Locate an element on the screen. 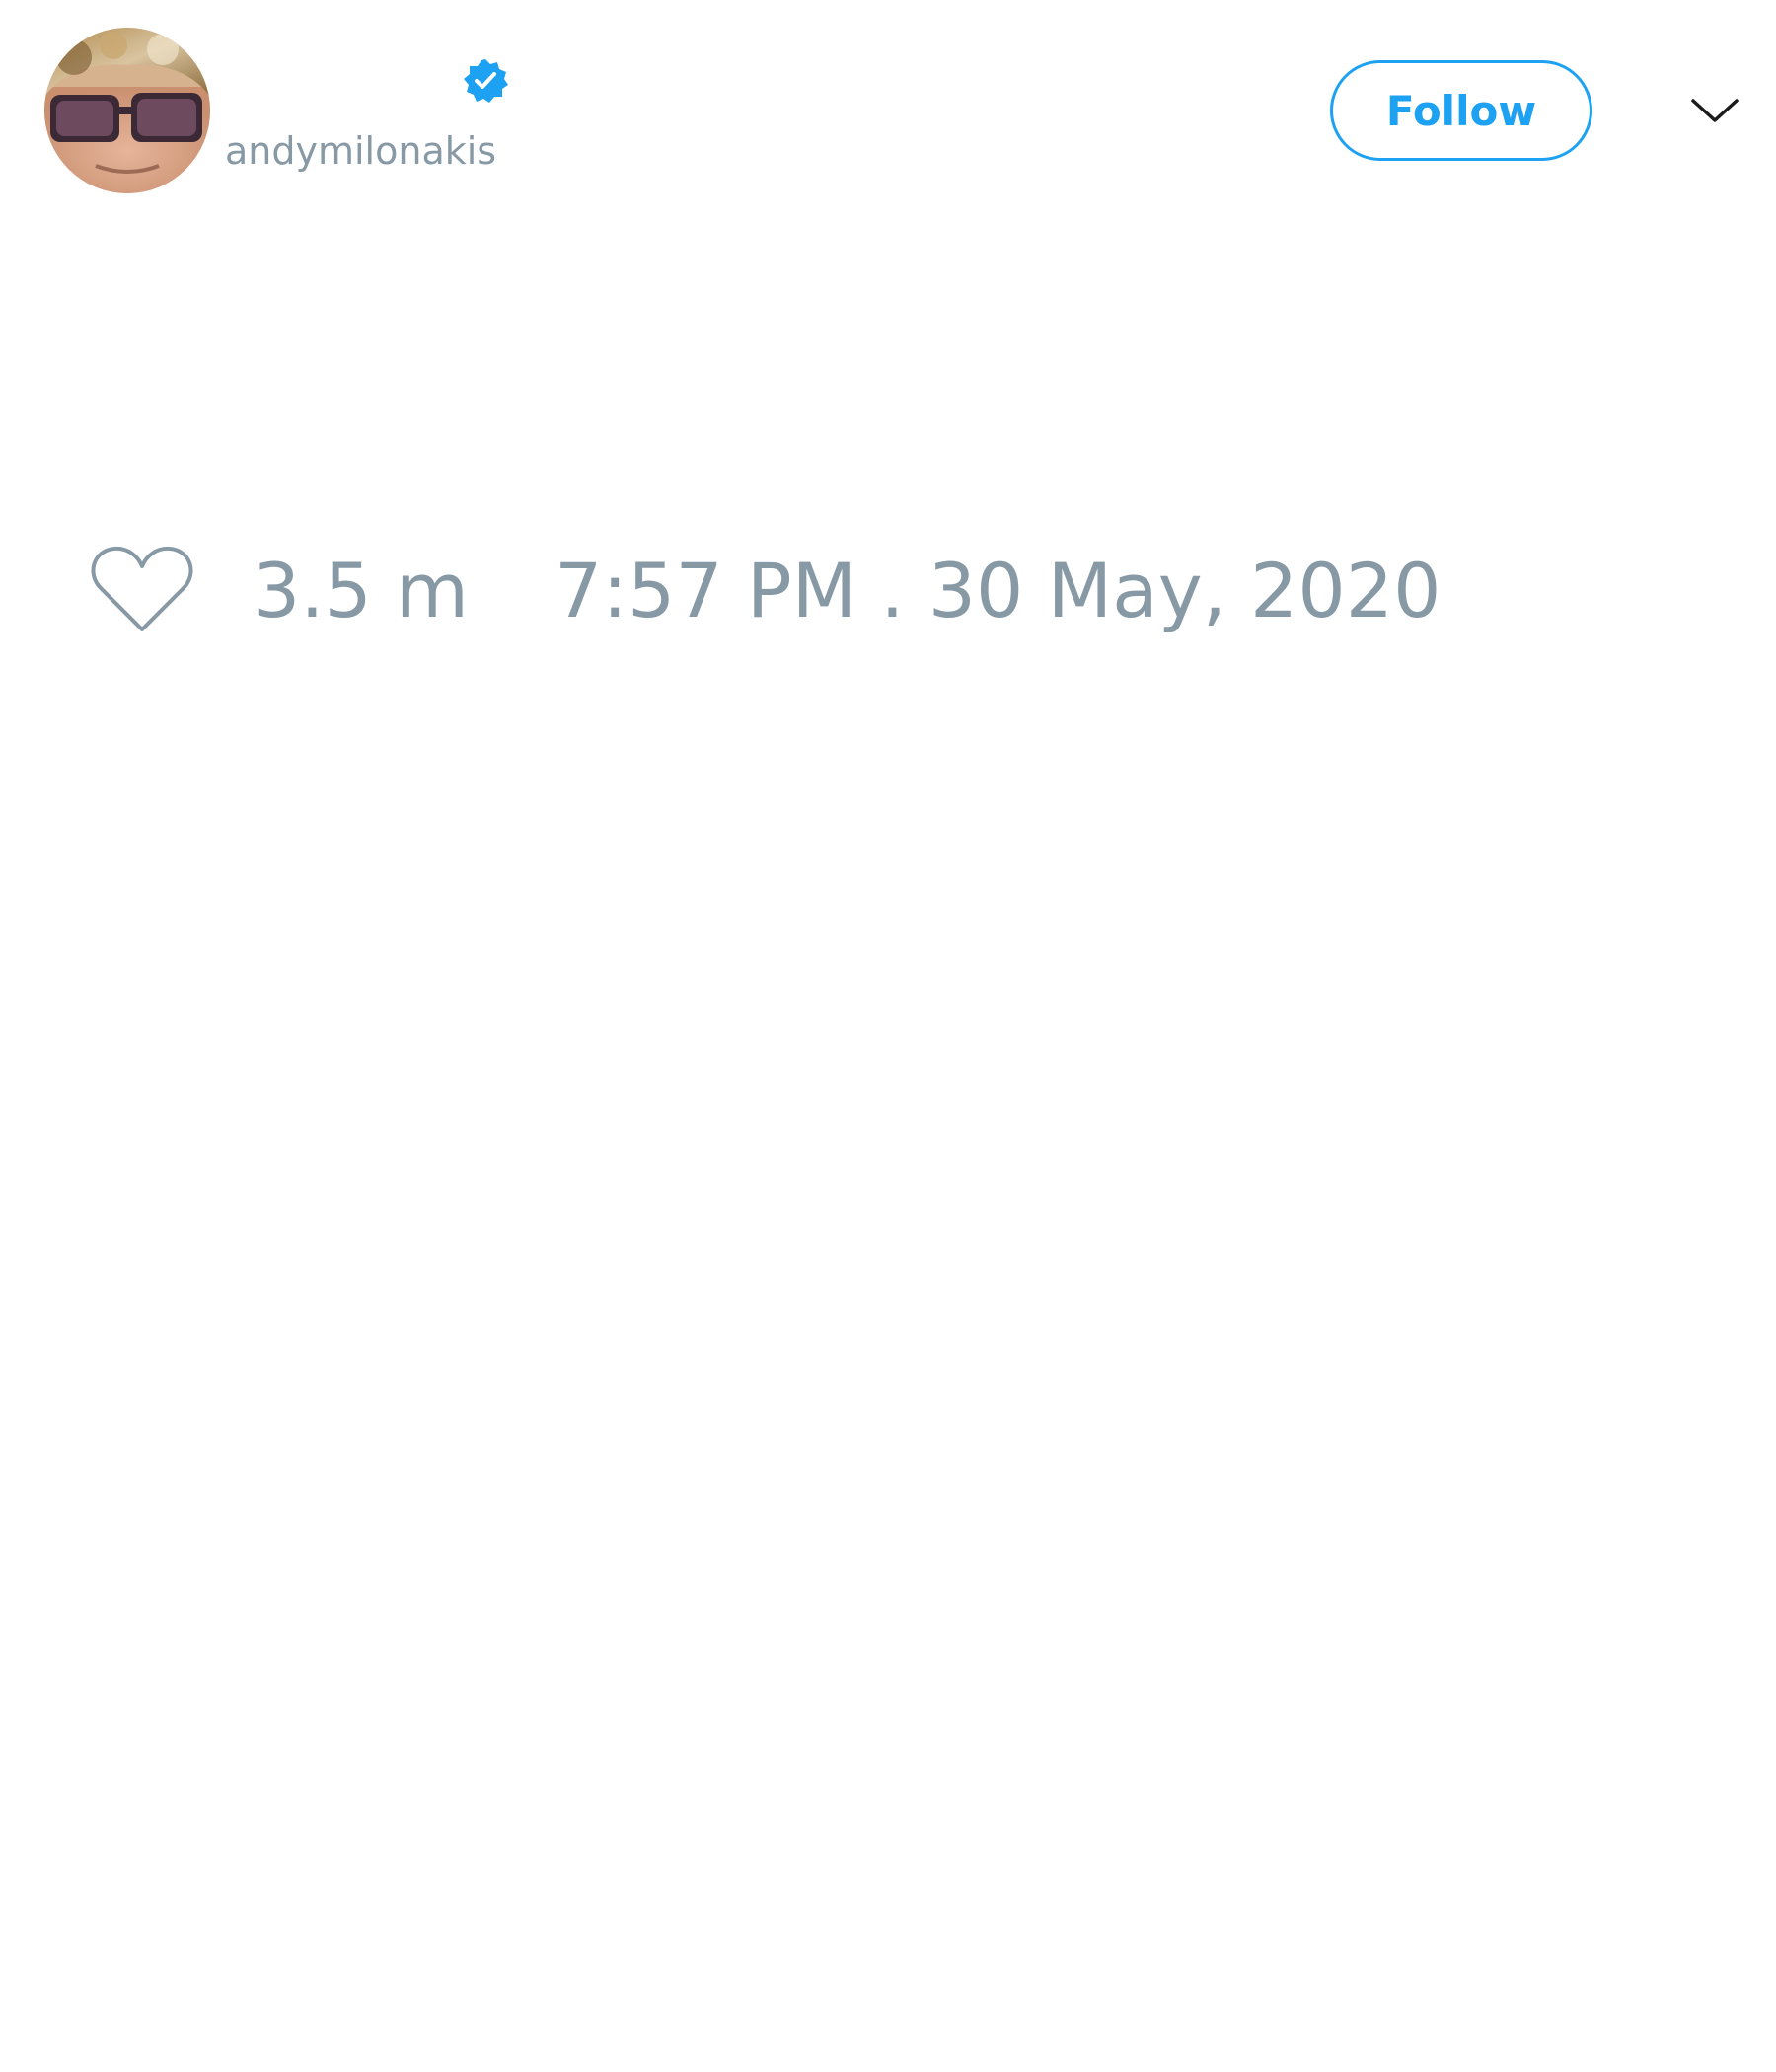 The image size is (1776, 2072). tweet-footer: 3.5 m 7:57 PM . 30 May, 2020 is located at coordinates (829, 590).